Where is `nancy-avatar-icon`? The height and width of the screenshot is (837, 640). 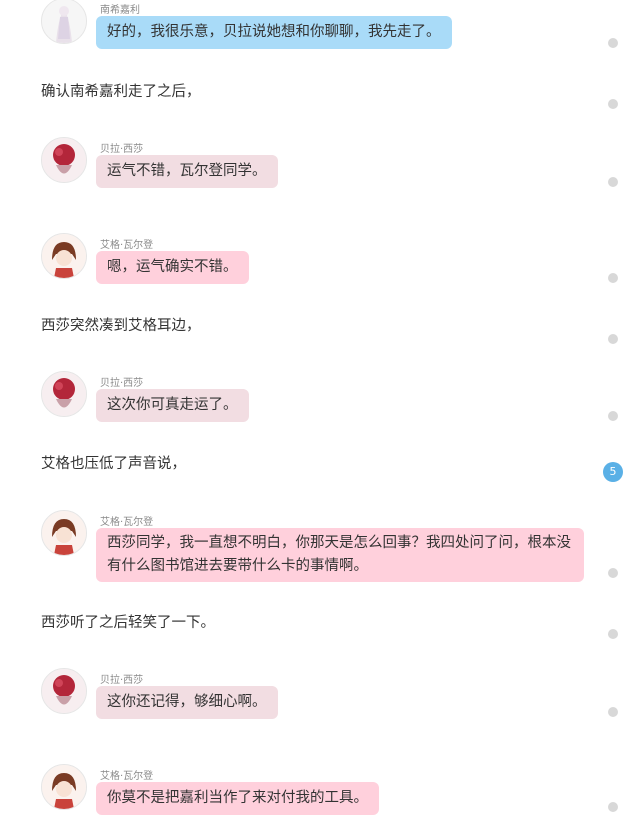 nancy-avatar-icon is located at coordinates (64, 21).